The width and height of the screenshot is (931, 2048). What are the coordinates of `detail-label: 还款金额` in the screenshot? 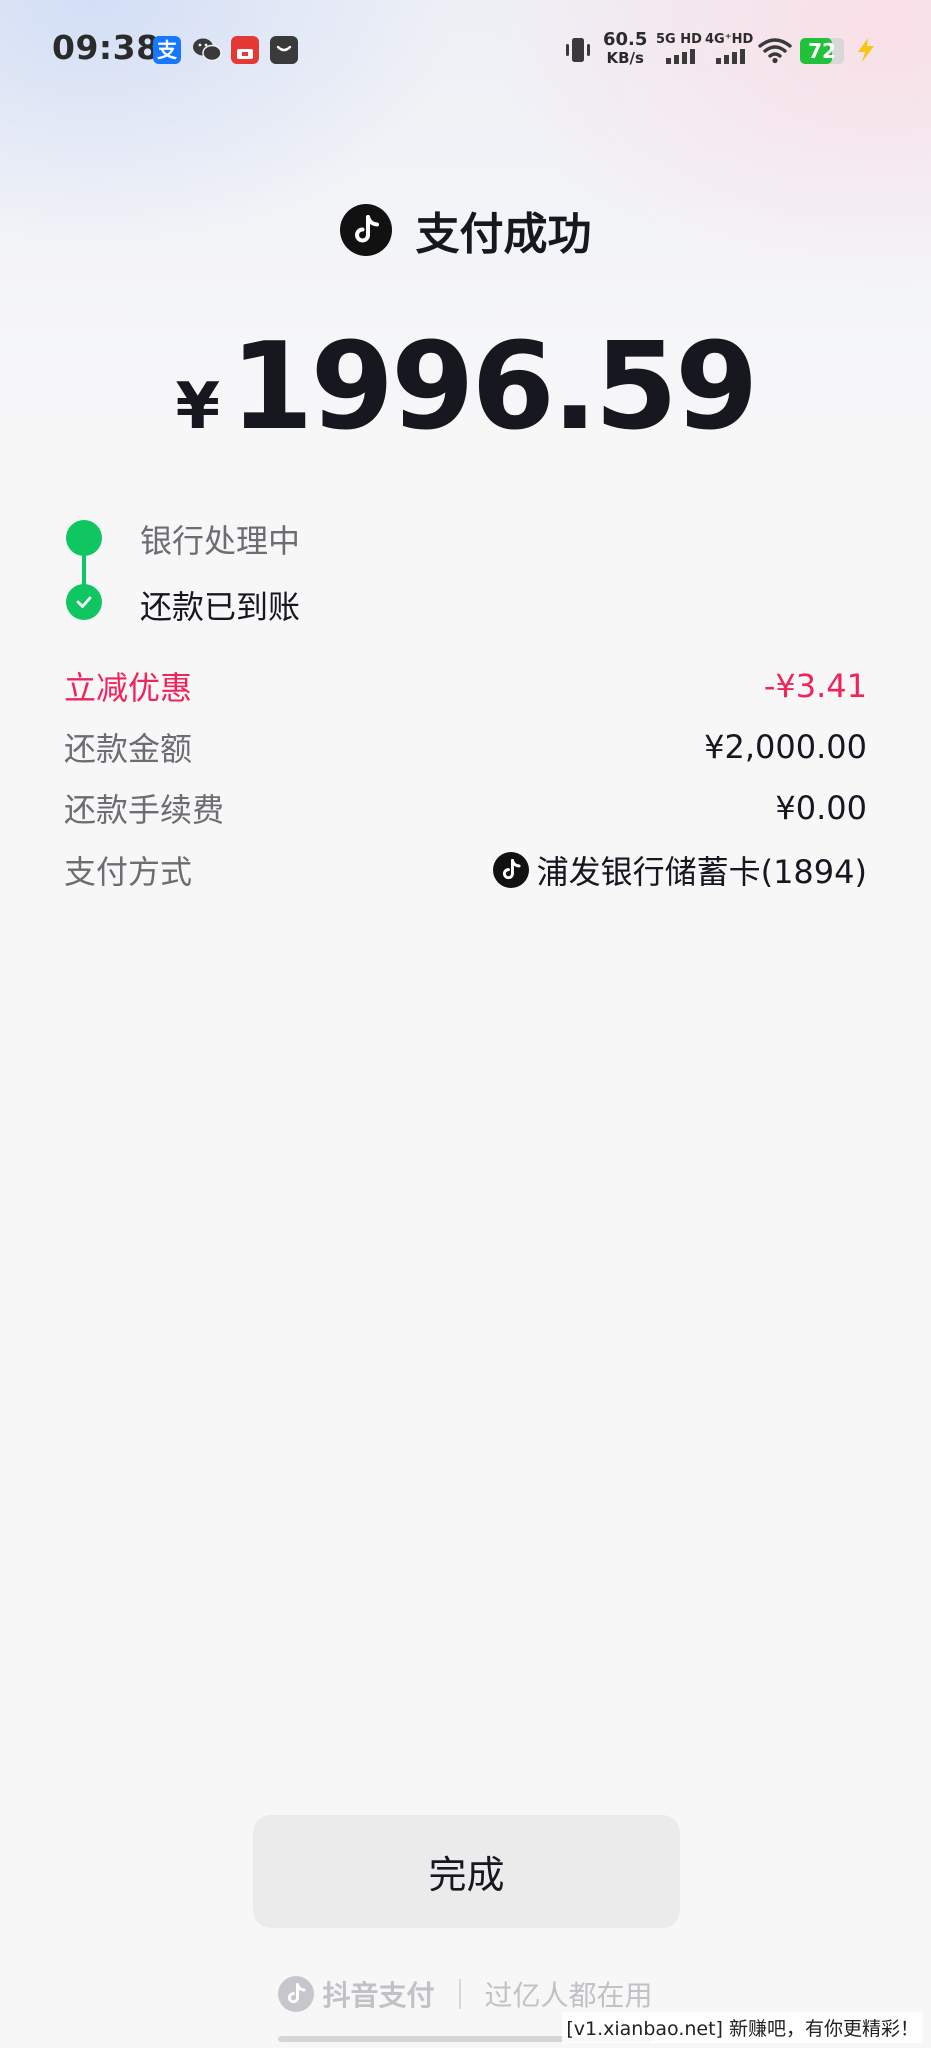 It's located at (128, 749).